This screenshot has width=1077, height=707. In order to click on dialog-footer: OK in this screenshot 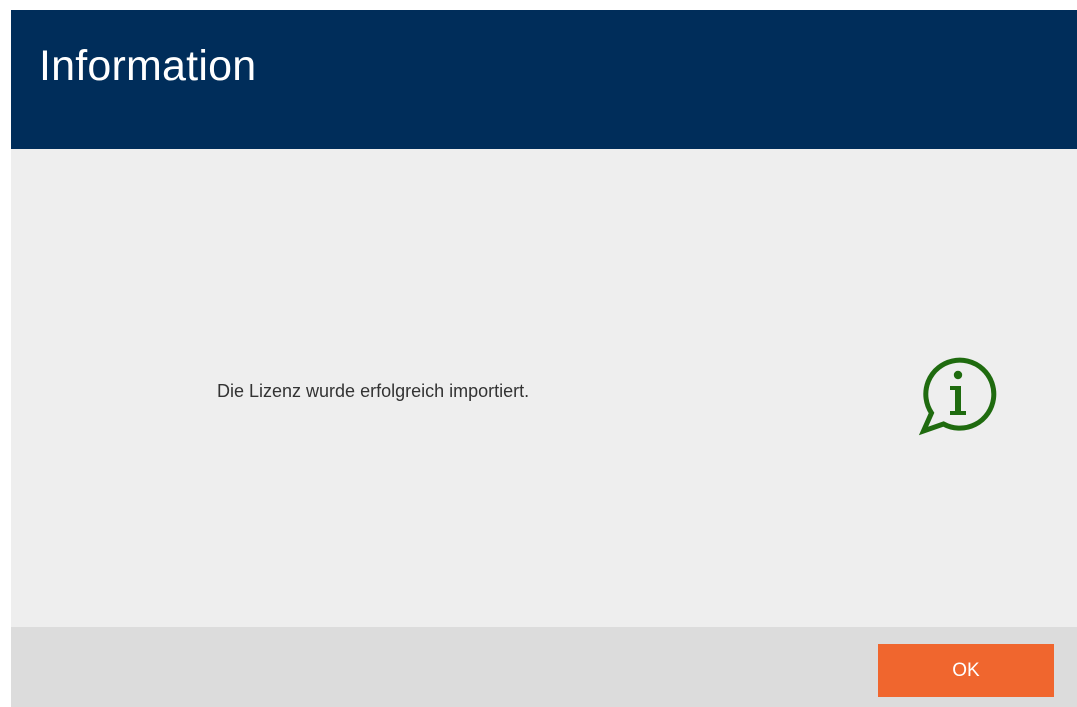, I will do `click(544, 667)`.